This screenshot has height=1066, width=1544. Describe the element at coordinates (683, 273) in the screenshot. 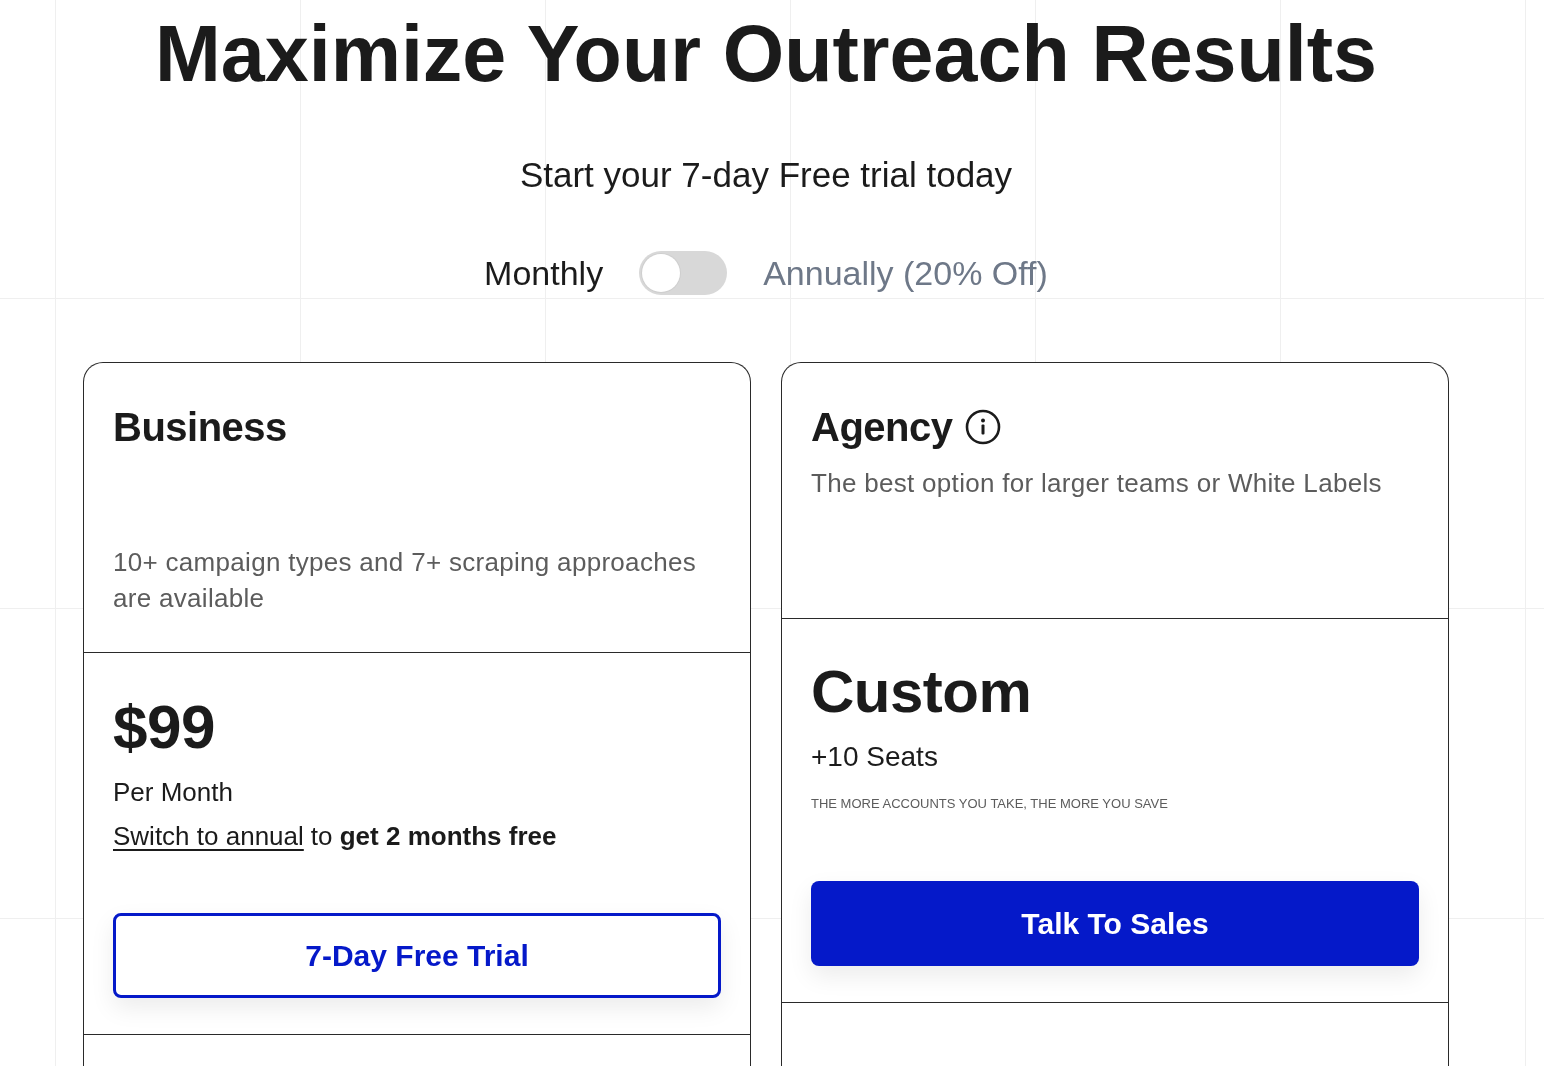

I see `billing-toggle` at that location.